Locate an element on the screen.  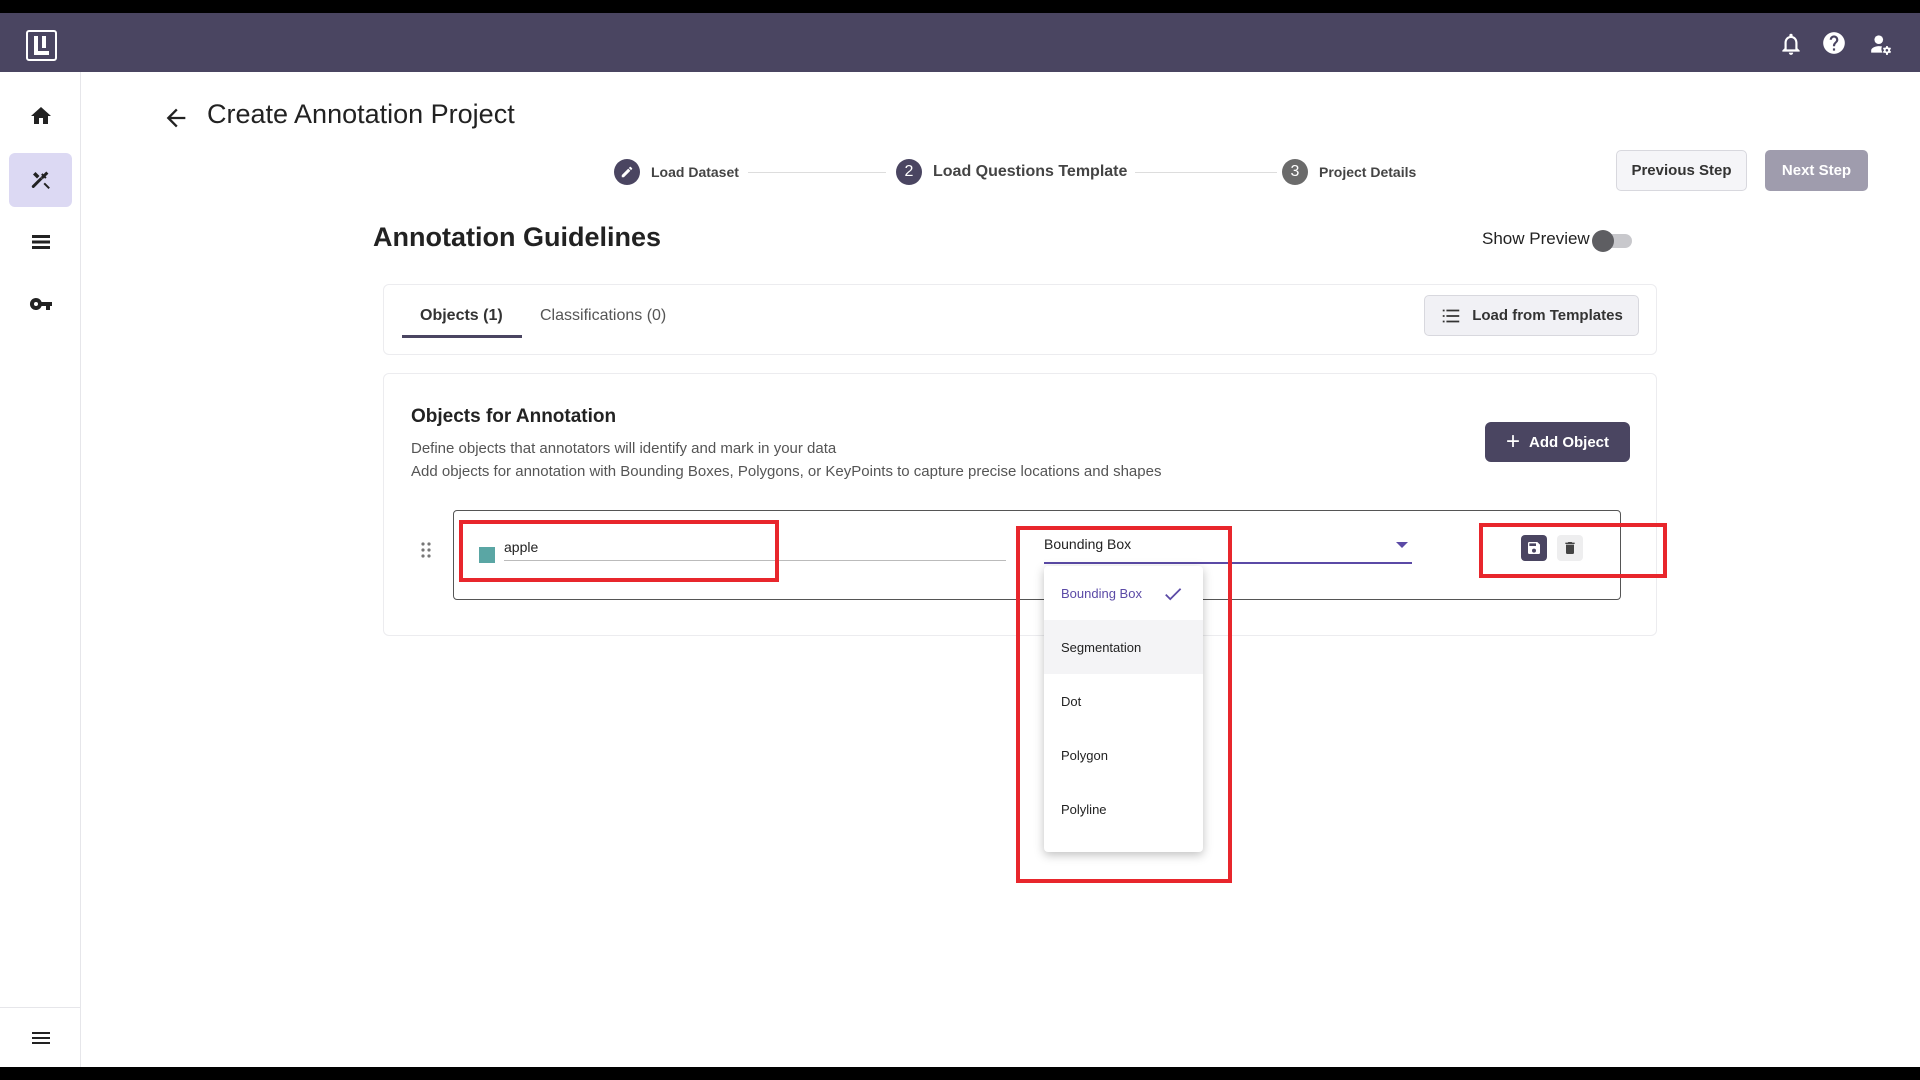
step-load-dataset: Load Dataset is located at coordinates (676, 172).